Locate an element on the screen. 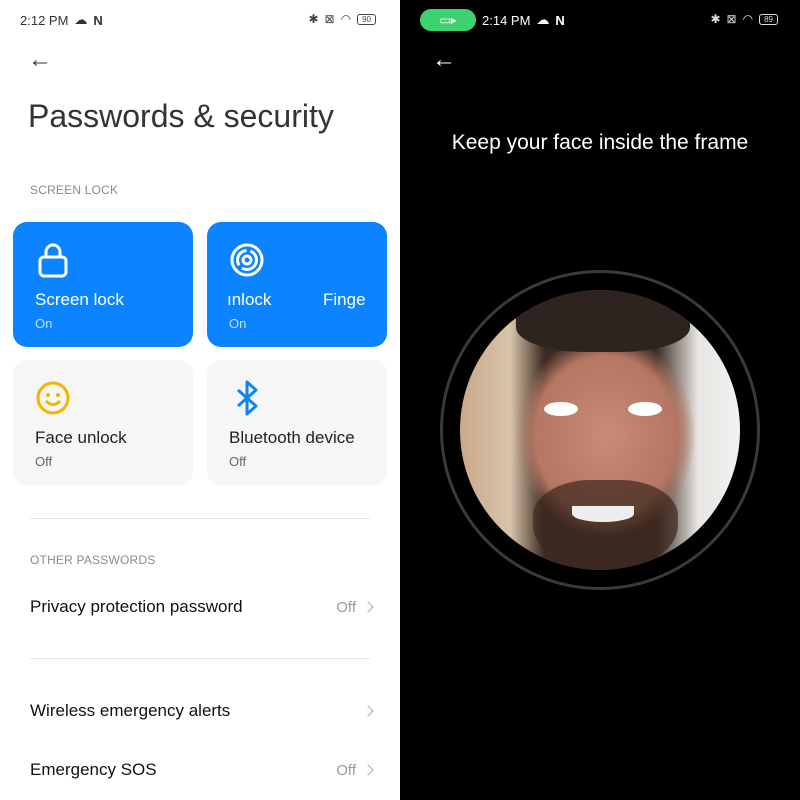 Image resolution: width=800 pixels, height=800 pixels. status-icons: ✱ ⊠ ◠ 89 is located at coordinates (744, 19).